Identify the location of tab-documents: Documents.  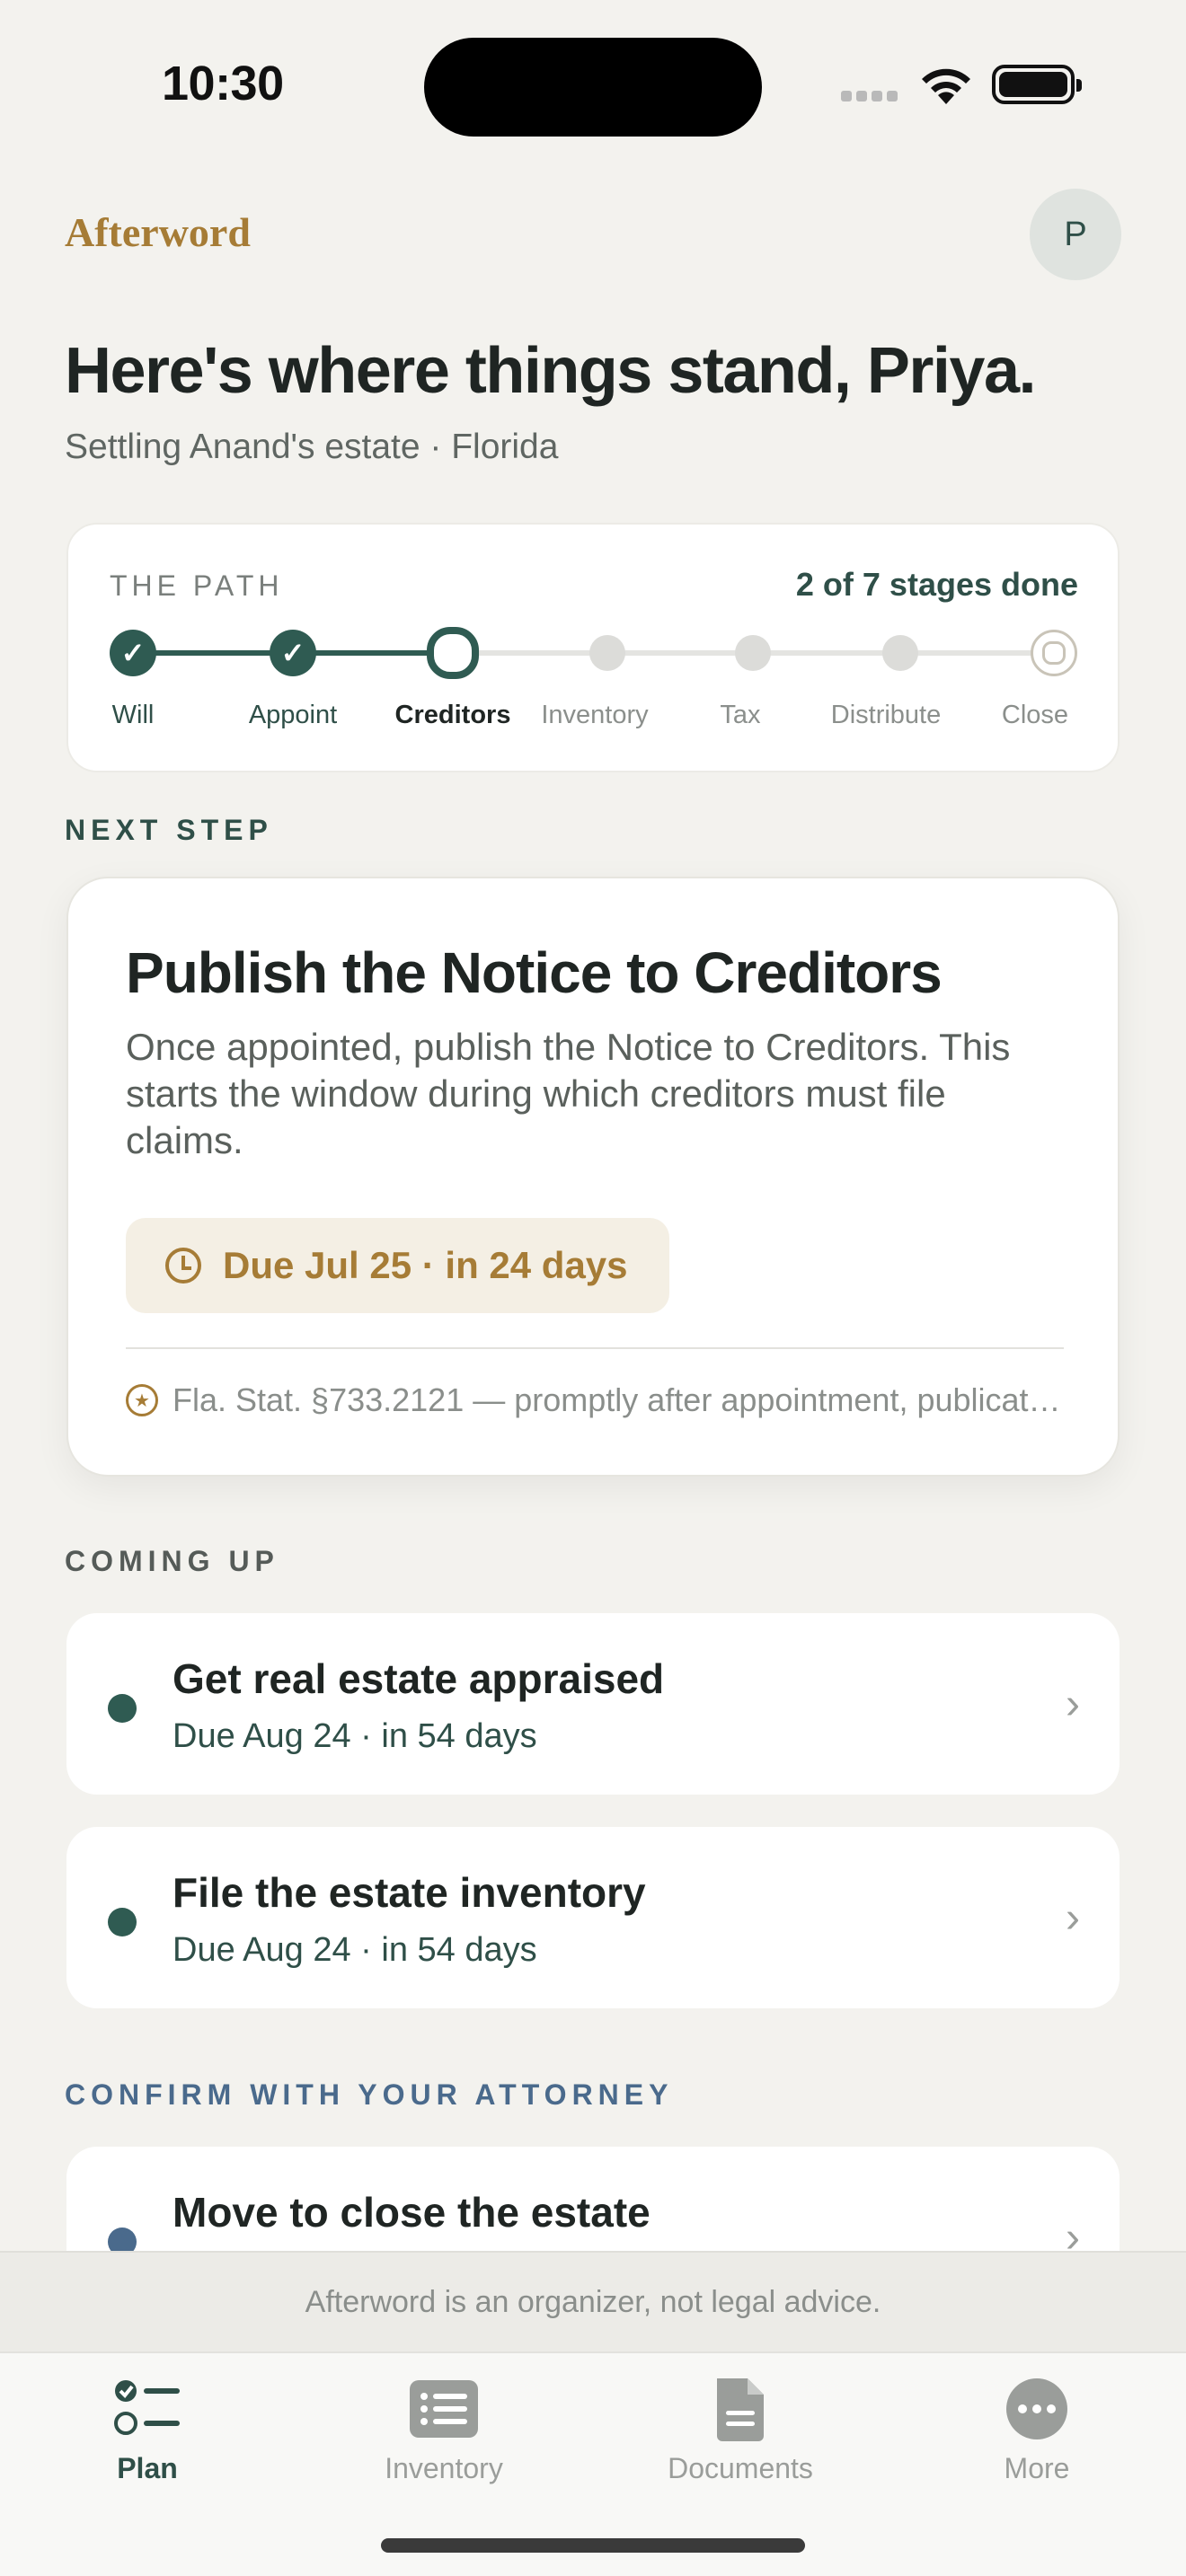
(740, 2430).